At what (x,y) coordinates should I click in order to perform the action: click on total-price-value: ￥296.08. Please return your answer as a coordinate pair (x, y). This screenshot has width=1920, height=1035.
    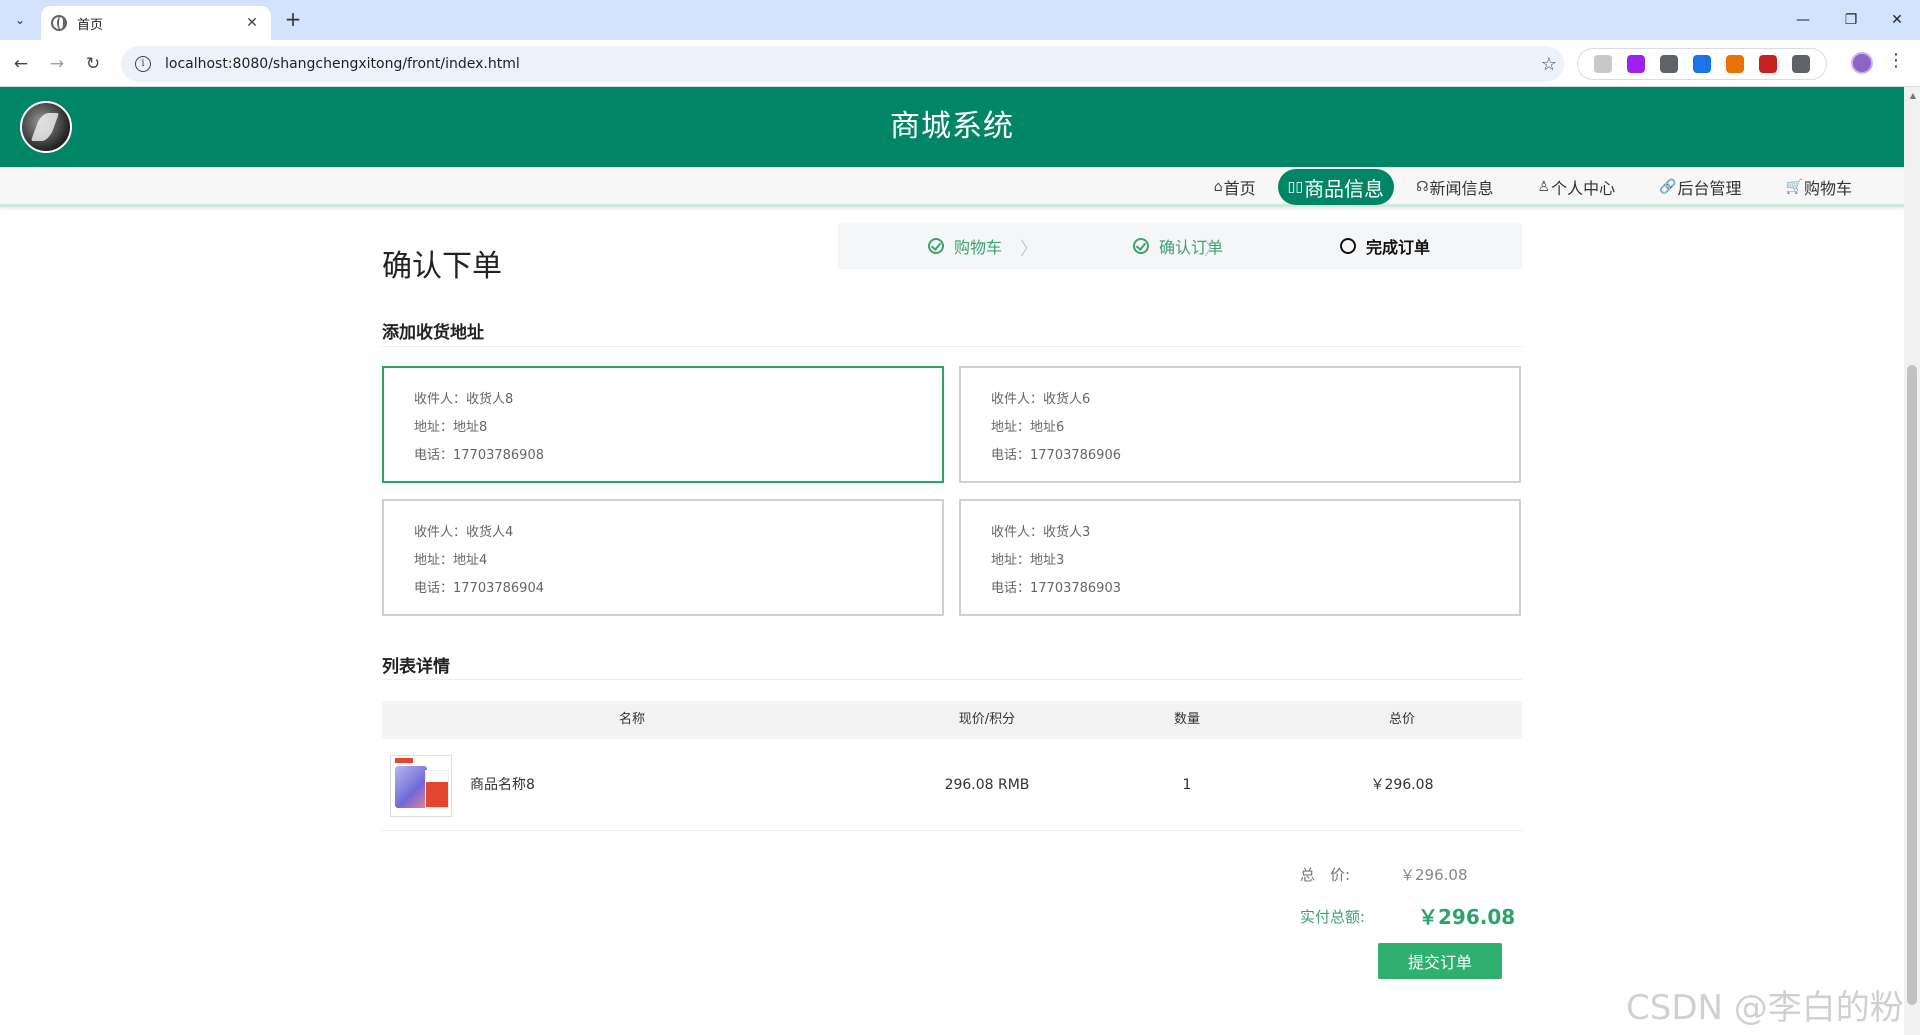
    Looking at the image, I should click on (1434, 875).